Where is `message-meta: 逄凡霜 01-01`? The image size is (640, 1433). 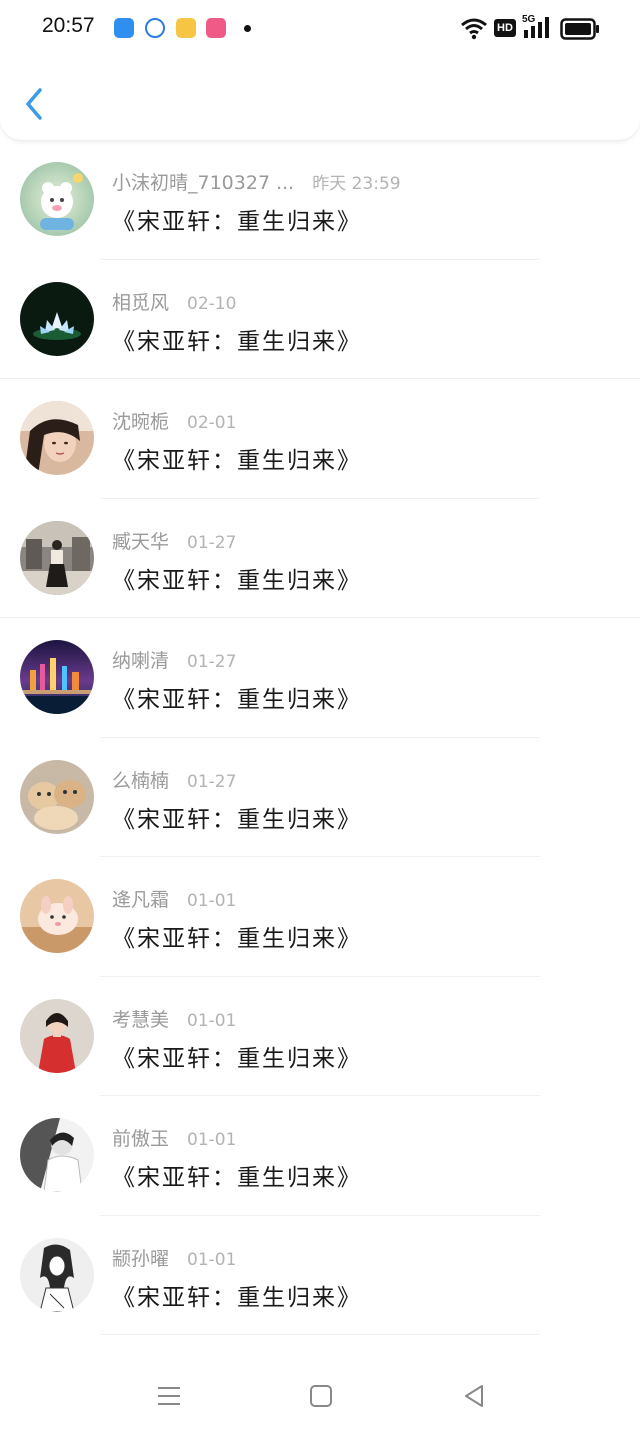 message-meta: 逄凡霜 01-01 is located at coordinates (174, 898).